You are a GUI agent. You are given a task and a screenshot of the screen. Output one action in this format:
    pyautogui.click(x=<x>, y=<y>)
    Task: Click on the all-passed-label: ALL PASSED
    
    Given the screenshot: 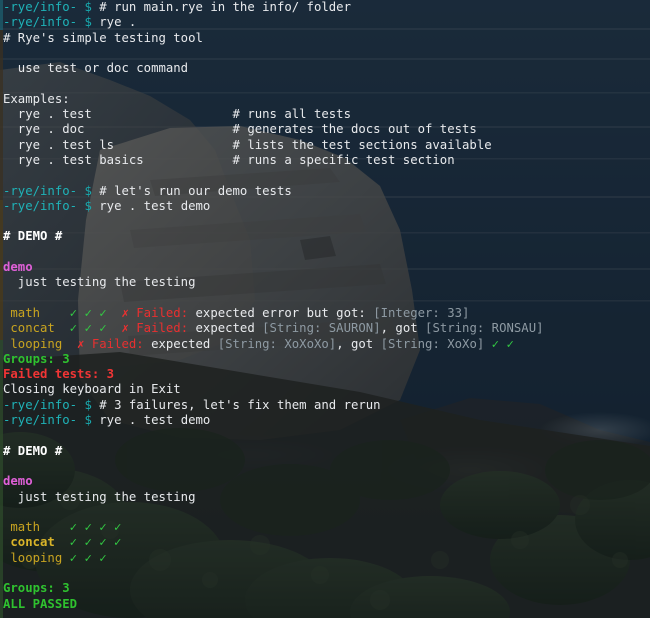 What is the action you would take?
    pyautogui.click(x=40, y=603)
    